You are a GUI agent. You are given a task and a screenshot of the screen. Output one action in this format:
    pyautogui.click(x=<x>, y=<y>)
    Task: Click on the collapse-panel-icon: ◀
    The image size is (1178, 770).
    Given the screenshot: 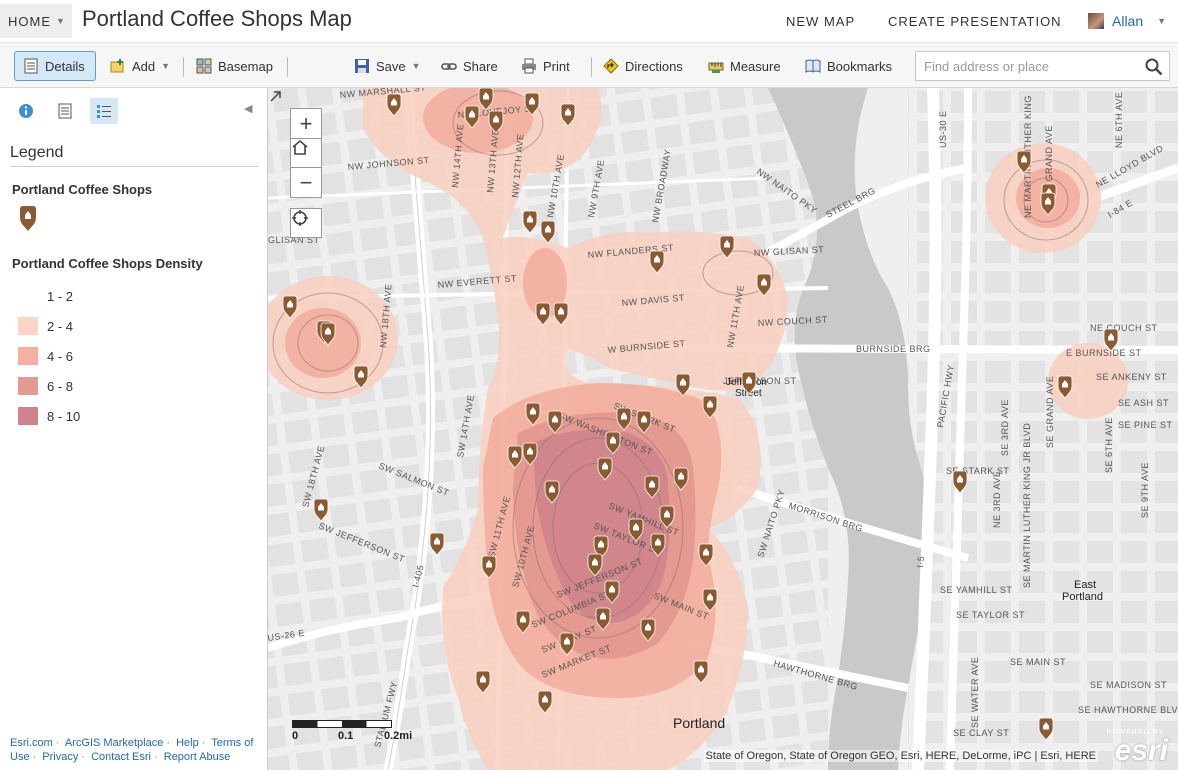 What is the action you would take?
    pyautogui.click(x=248, y=108)
    